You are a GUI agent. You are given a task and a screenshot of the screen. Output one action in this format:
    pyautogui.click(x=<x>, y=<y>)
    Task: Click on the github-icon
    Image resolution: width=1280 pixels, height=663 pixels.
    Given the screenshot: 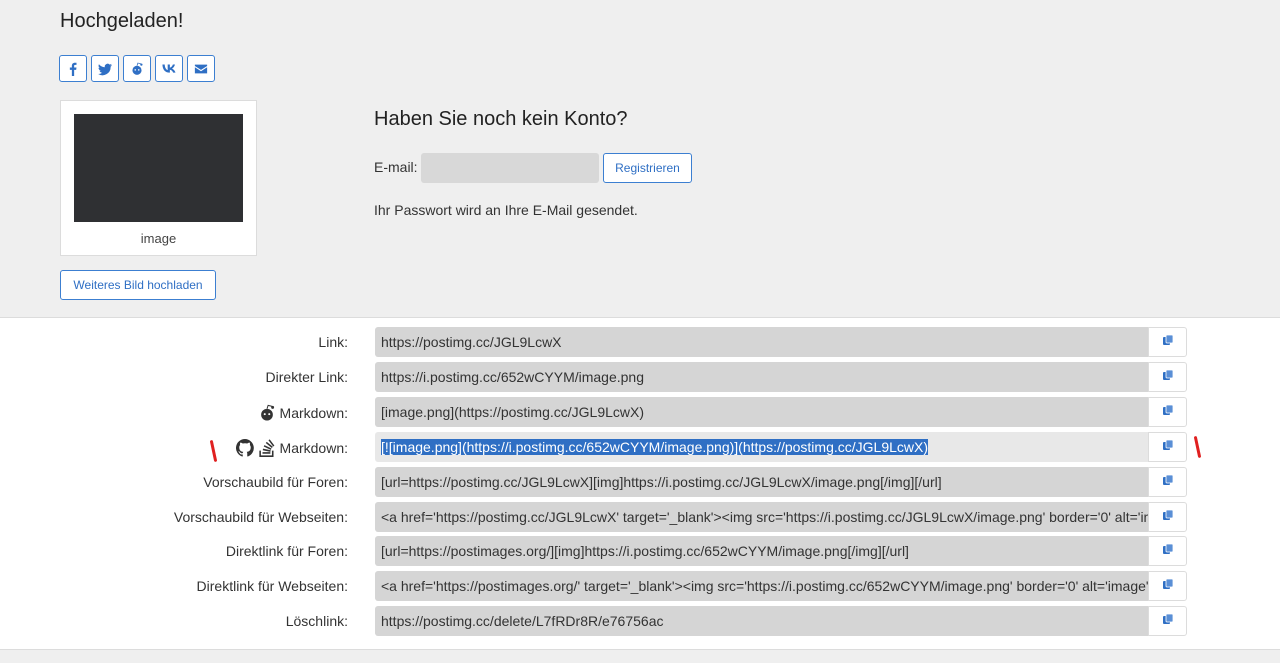 What is the action you would take?
    pyautogui.click(x=244, y=447)
    